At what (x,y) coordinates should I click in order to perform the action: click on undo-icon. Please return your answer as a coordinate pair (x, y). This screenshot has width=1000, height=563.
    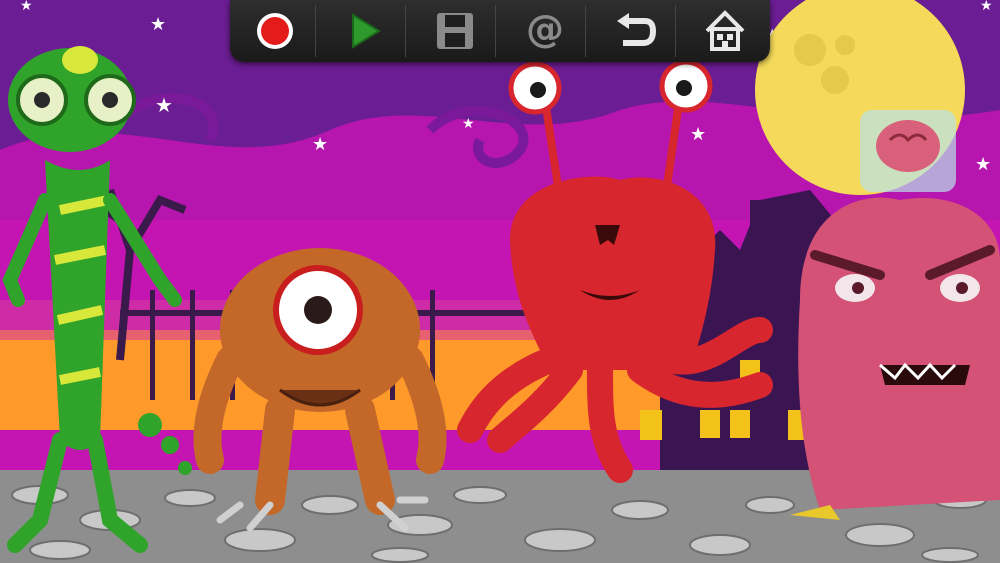
    Looking at the image, I should click on (637, 29).